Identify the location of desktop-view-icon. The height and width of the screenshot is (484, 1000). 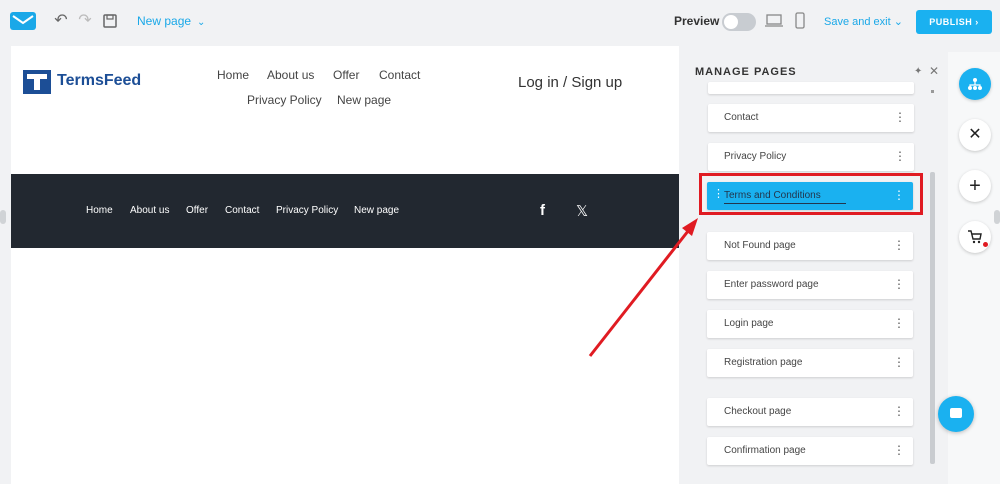
(774, 21).